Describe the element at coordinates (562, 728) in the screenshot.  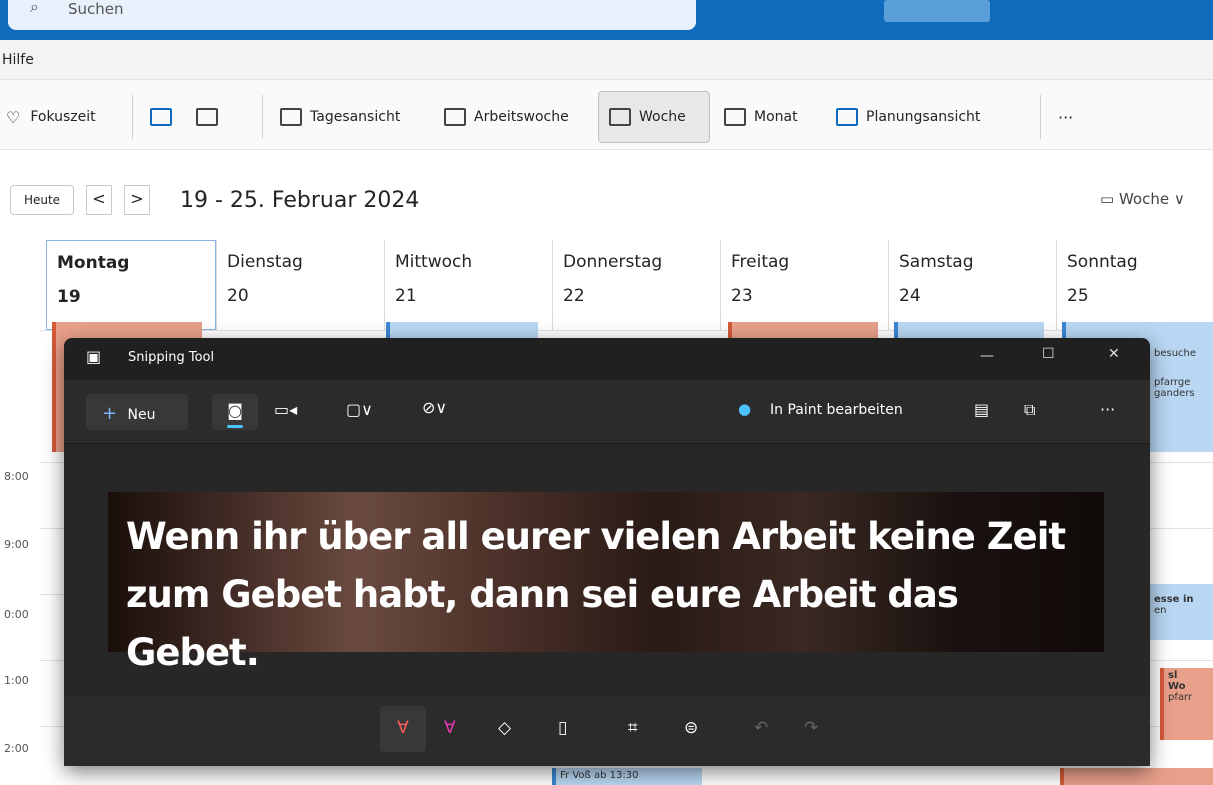
I see `ruler-icon: ▯` at that location.